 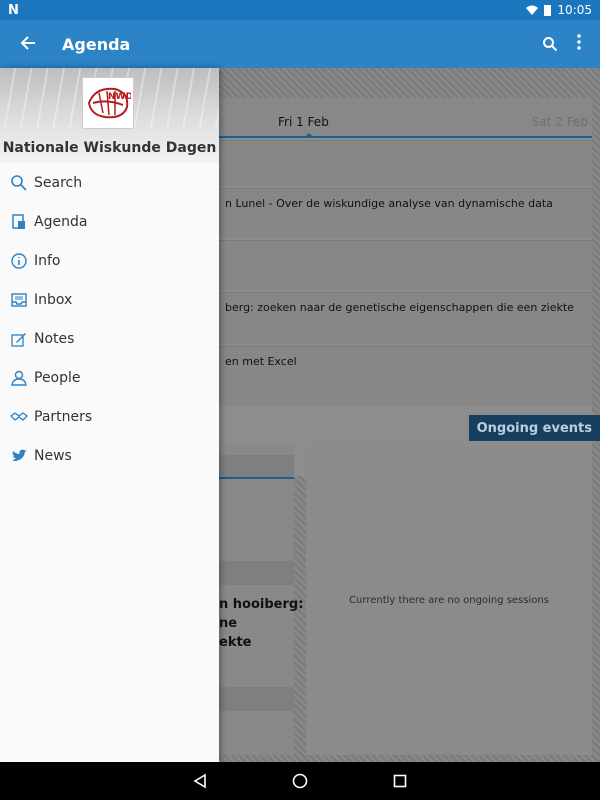 I want to click on drawer-item-label: Search, so click(x=58, y=182).